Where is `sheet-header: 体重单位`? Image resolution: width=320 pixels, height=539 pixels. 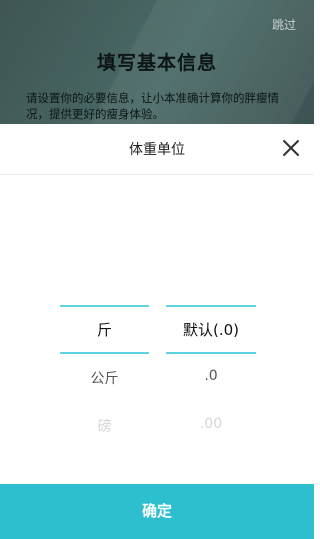
sheet-header: 体重单位 is located at coordinates (157, 149).